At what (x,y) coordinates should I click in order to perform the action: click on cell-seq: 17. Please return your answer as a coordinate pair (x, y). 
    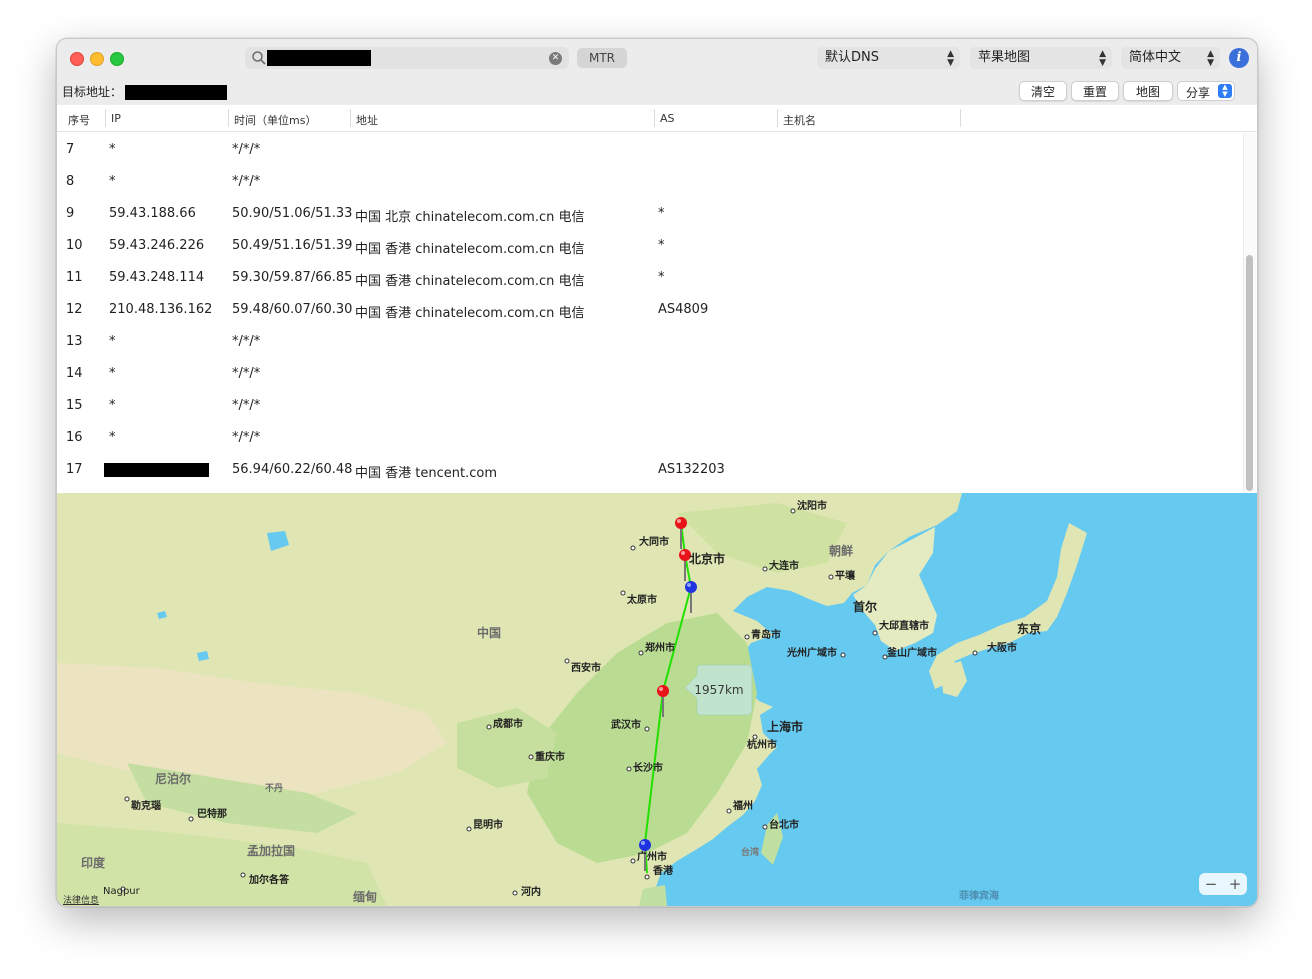
    Looking at the image, I should click on (74, 469).